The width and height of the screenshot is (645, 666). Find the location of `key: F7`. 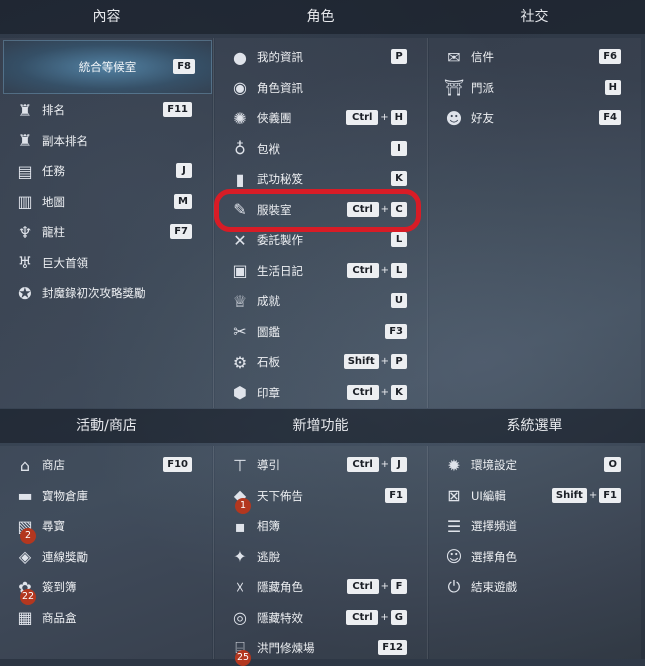

key: F7 is located at coordinates (181, 231).